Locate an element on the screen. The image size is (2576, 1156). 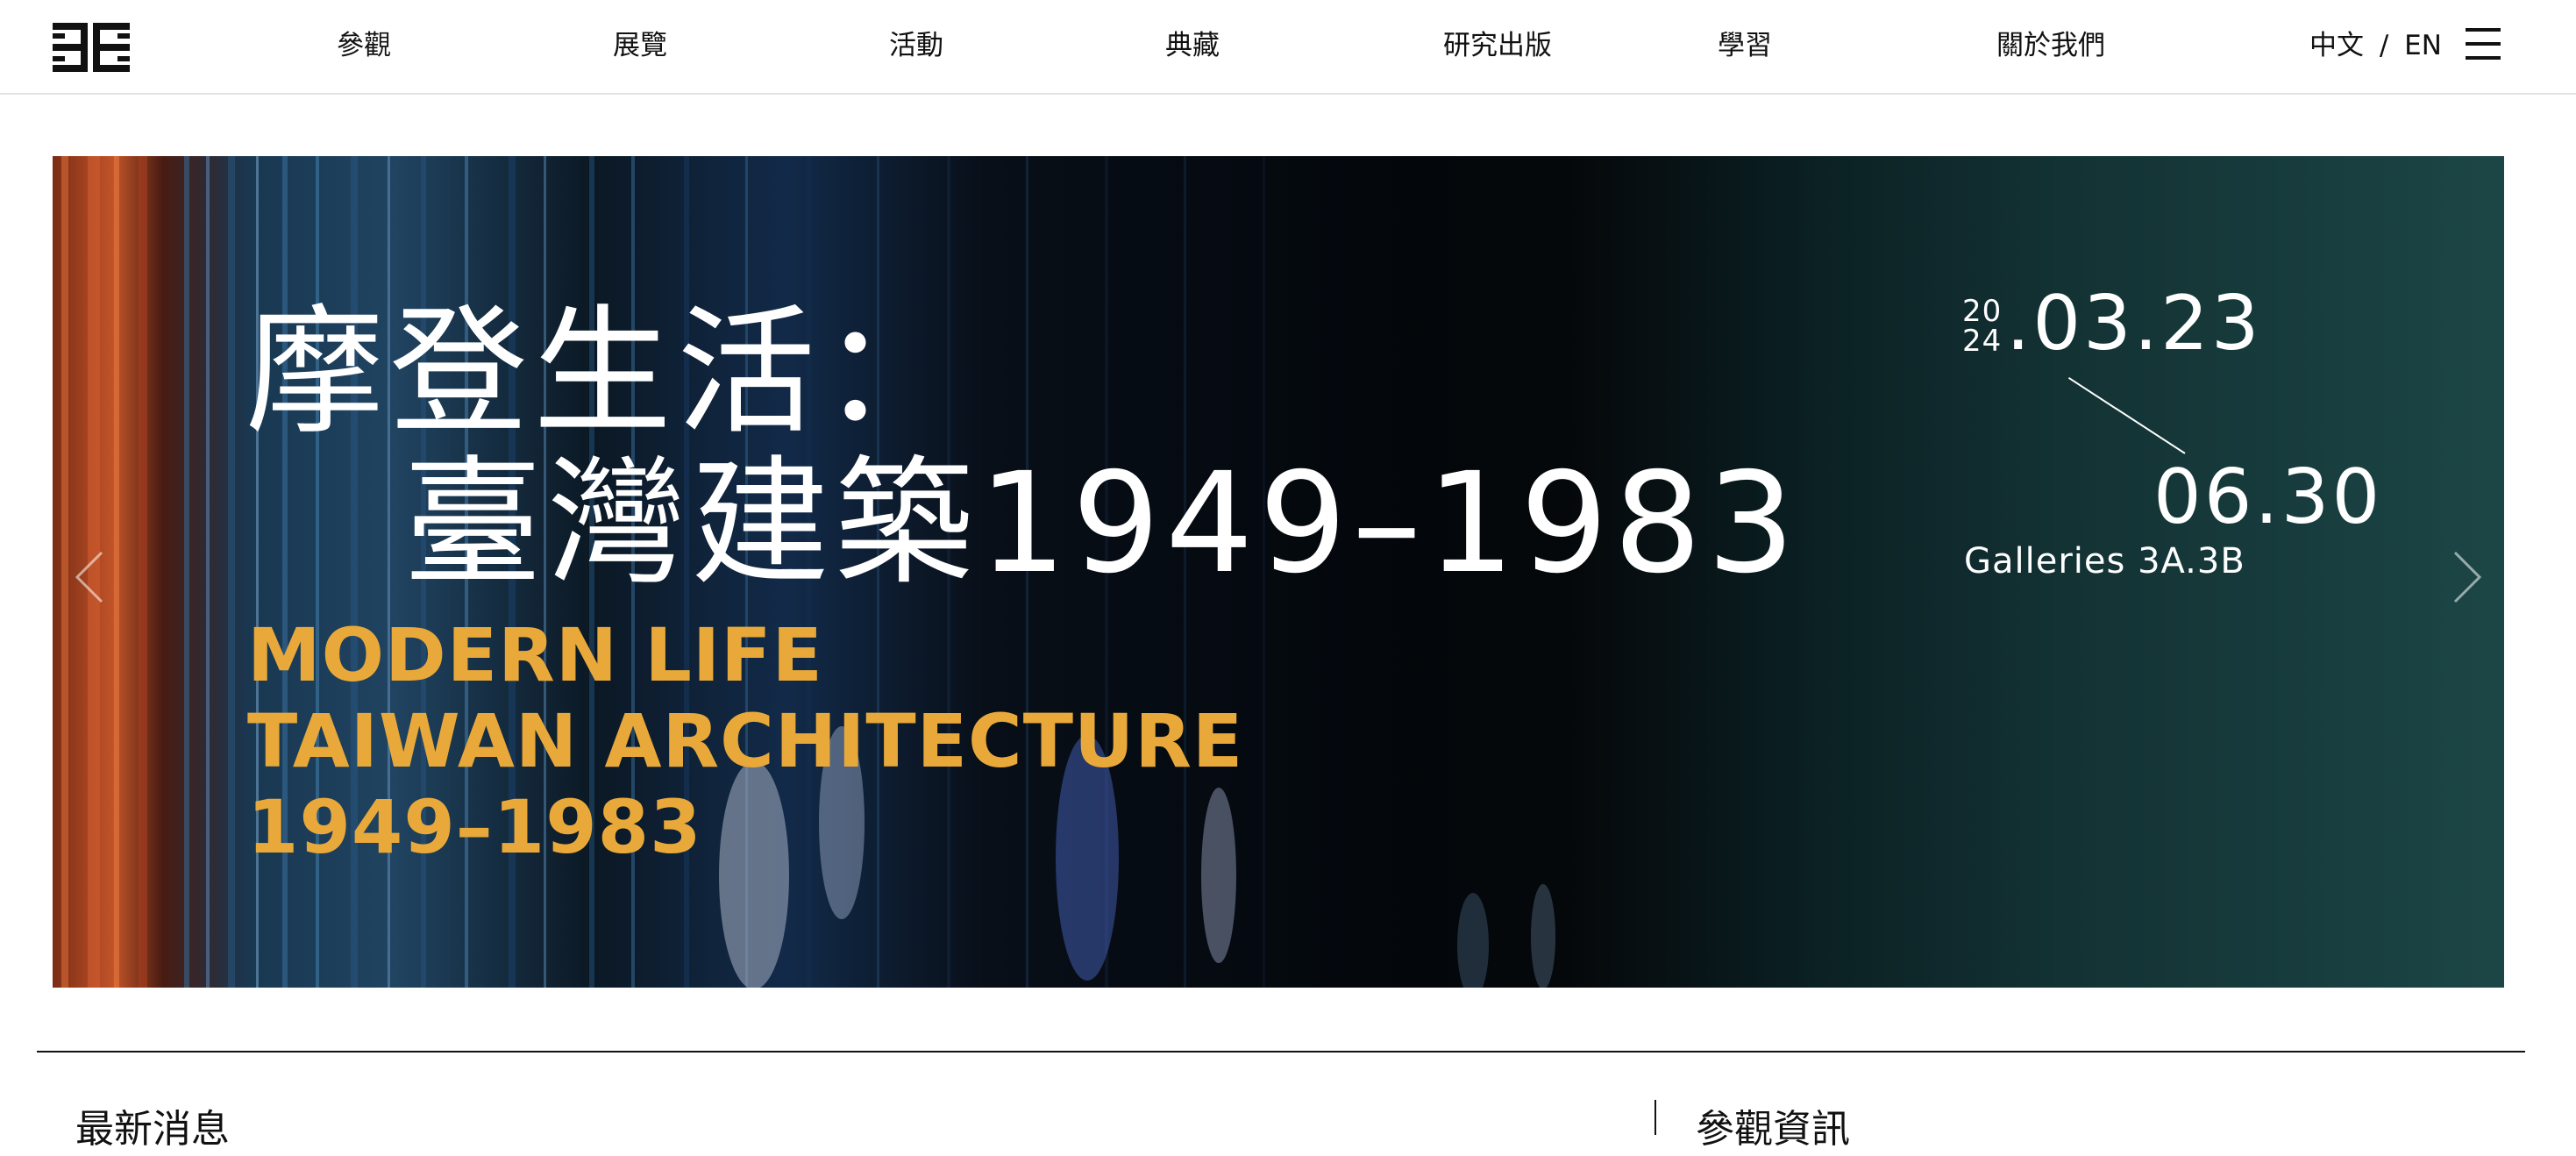
language-switcher: 中文 / EN is located at coordinates (2375, 45).